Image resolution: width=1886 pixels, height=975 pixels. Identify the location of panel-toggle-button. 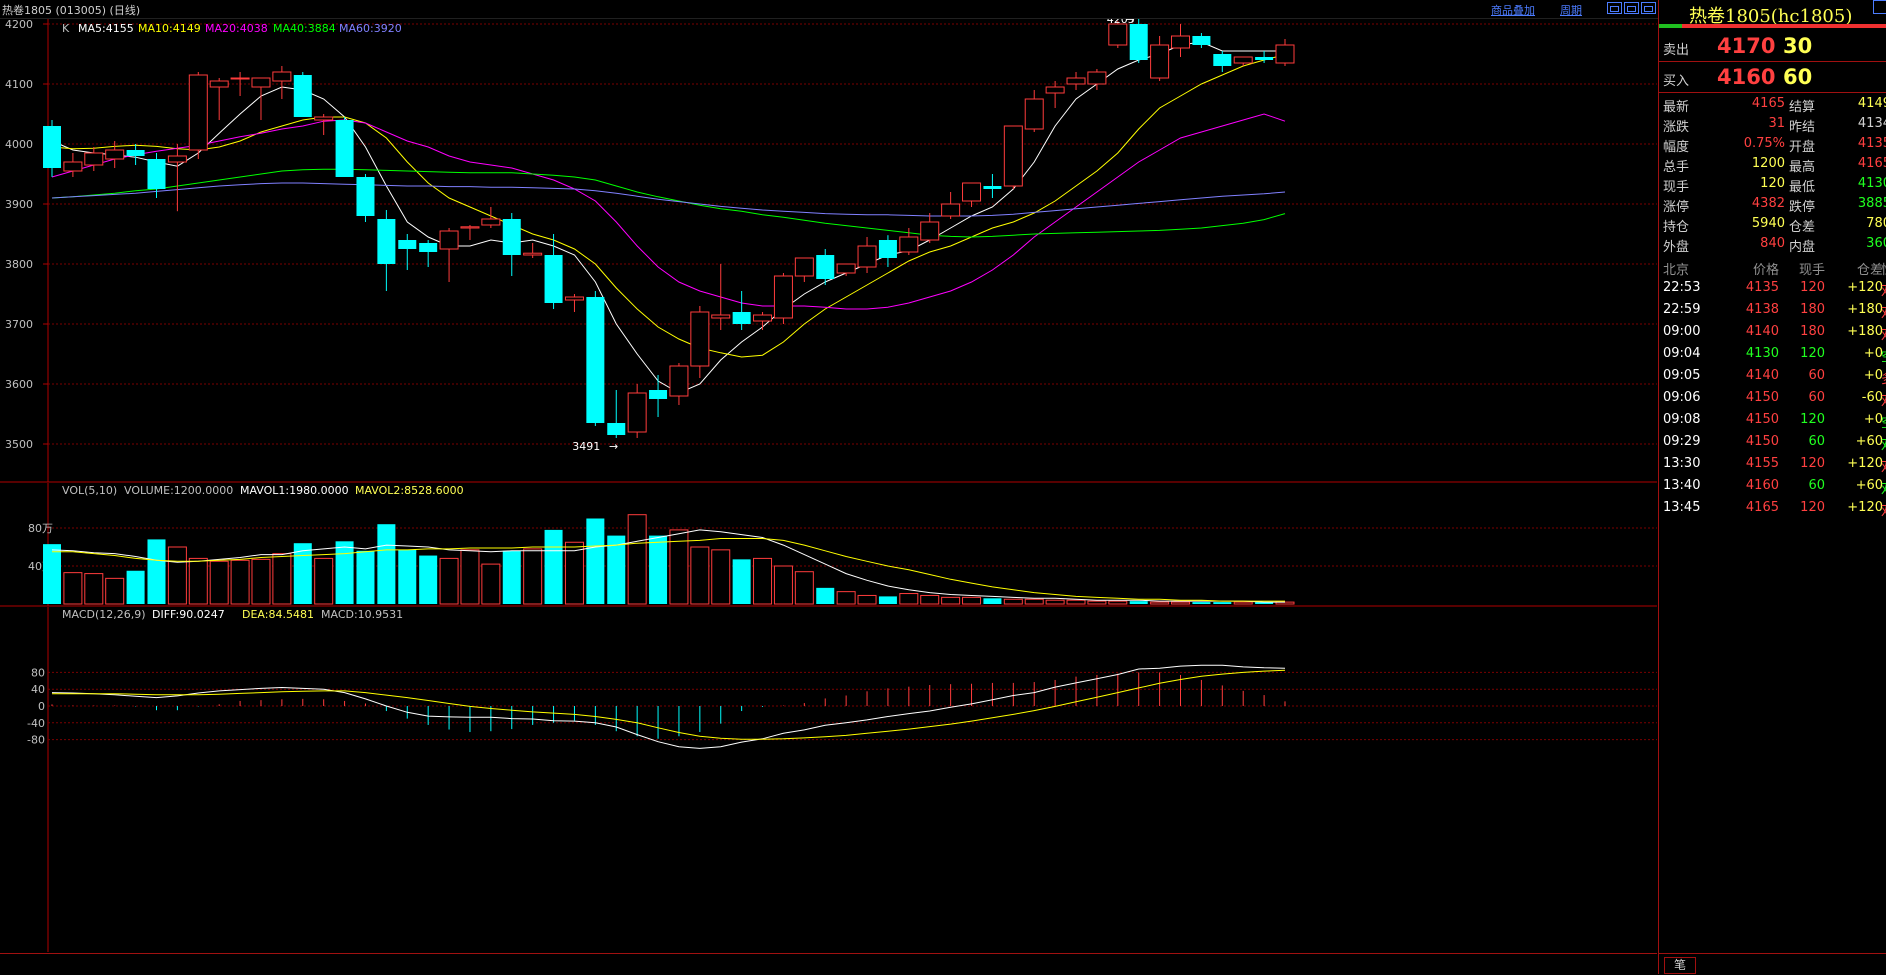
(1879, 7).